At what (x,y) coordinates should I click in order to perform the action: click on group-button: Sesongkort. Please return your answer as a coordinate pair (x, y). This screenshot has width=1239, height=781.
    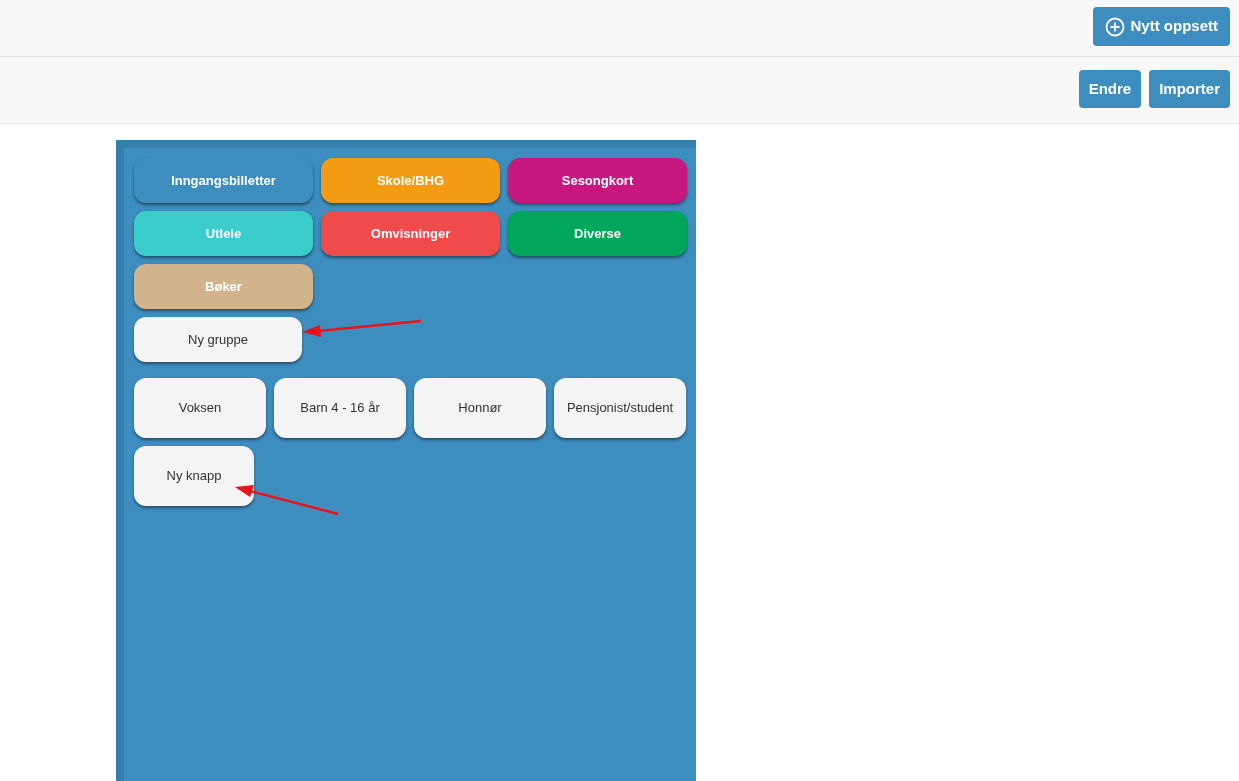
    Looking at the image, I should click on (597, 180).